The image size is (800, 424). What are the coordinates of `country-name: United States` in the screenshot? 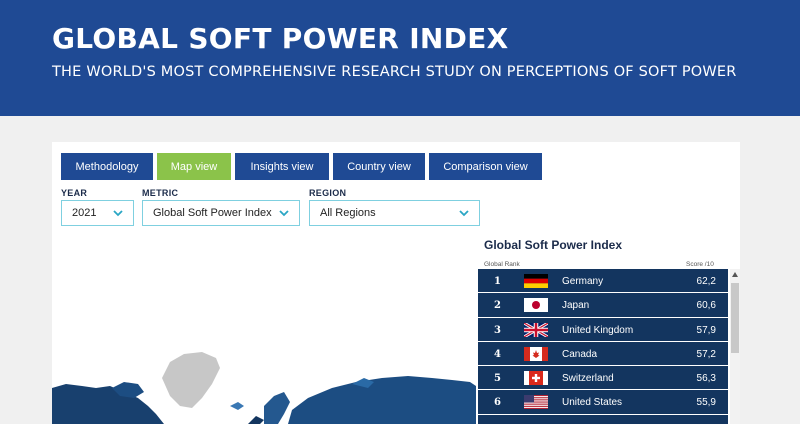 It's located at (592, 403).